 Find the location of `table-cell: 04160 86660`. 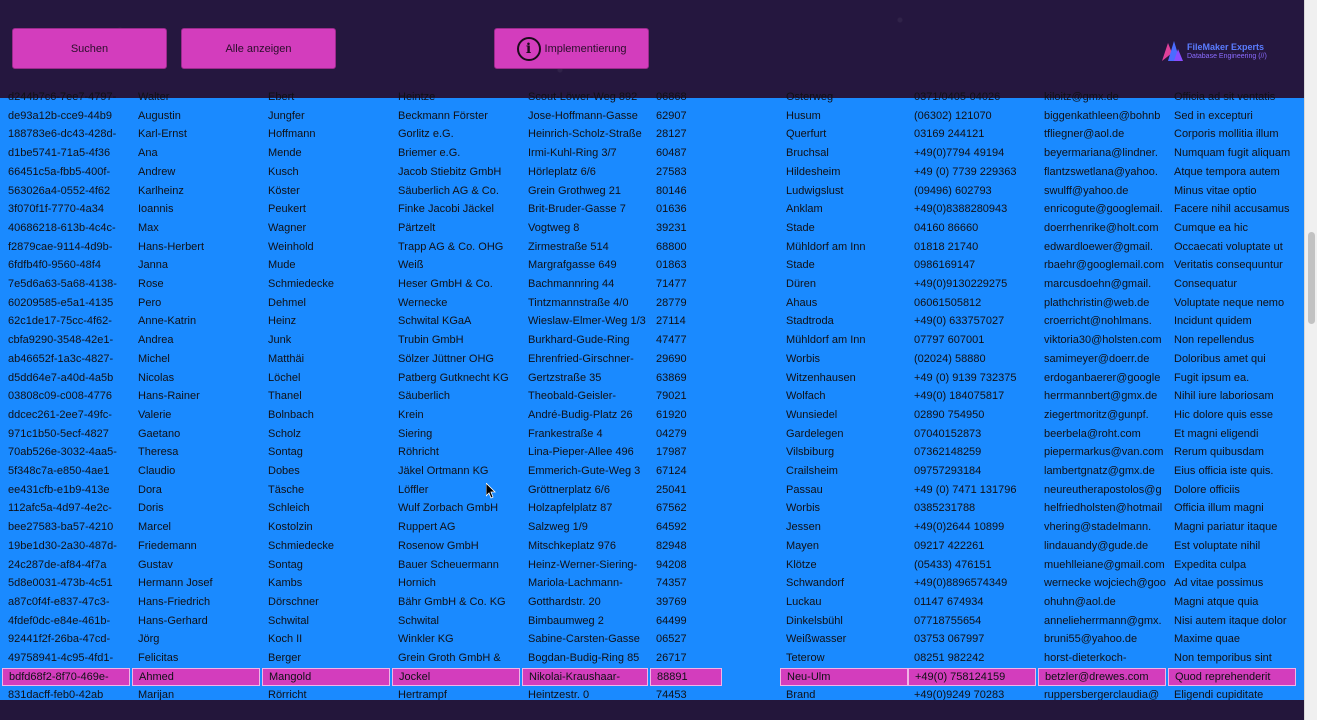

table-cell: 04160 86660 is located at coordinates (978, 228).